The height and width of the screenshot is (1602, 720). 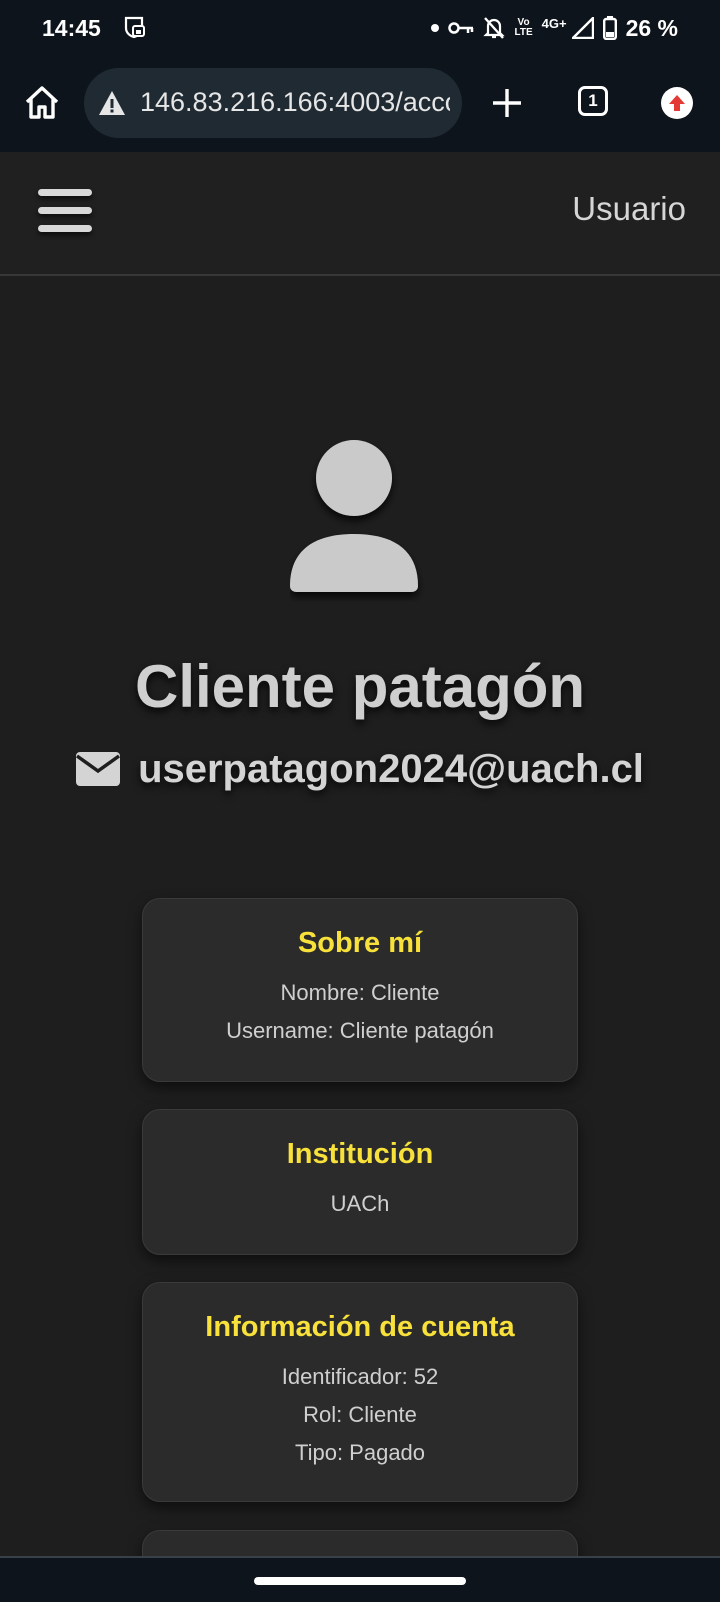 I want to click on navigation-bar, so click(x=360, y=1579).